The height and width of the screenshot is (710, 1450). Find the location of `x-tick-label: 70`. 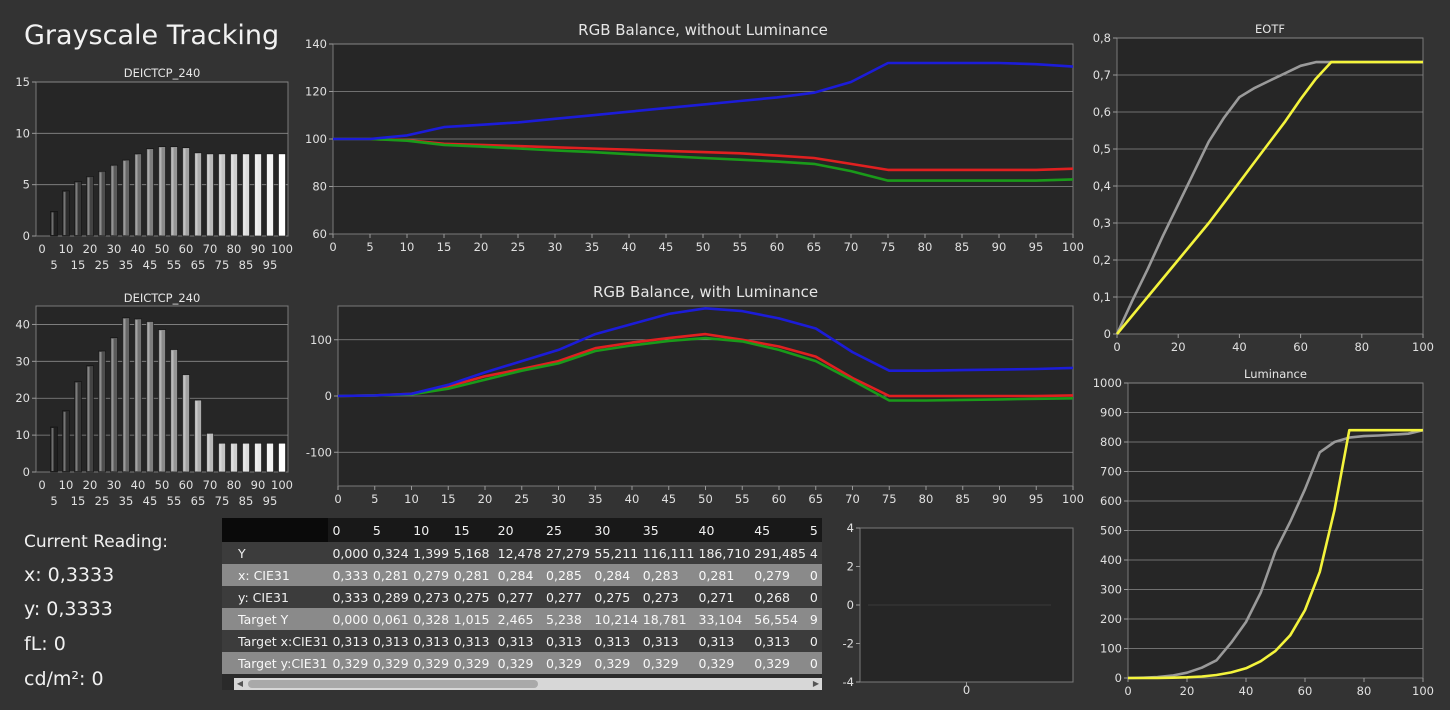

x-tick-label: 70 is located at coordinates (851, 247).